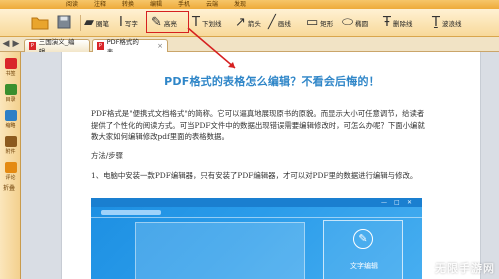 The height and width of the screenshot is (279, 499). I want to click on tool-strikeout: Ŧ 删除线, so click(397, 23).